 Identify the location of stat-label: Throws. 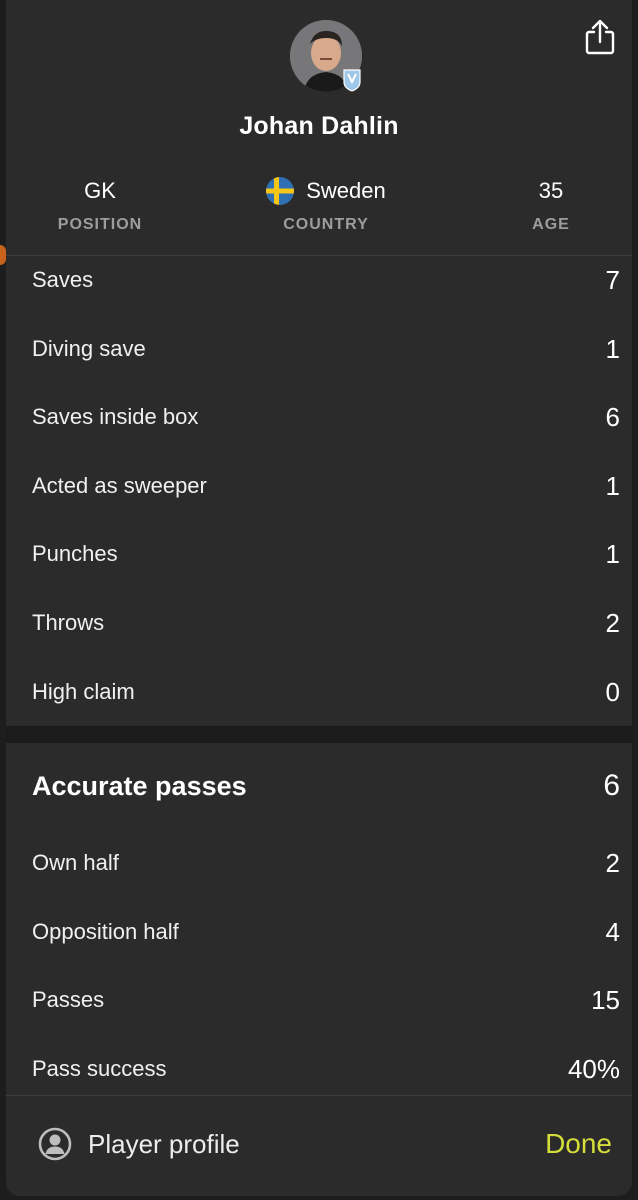
(68, 622).